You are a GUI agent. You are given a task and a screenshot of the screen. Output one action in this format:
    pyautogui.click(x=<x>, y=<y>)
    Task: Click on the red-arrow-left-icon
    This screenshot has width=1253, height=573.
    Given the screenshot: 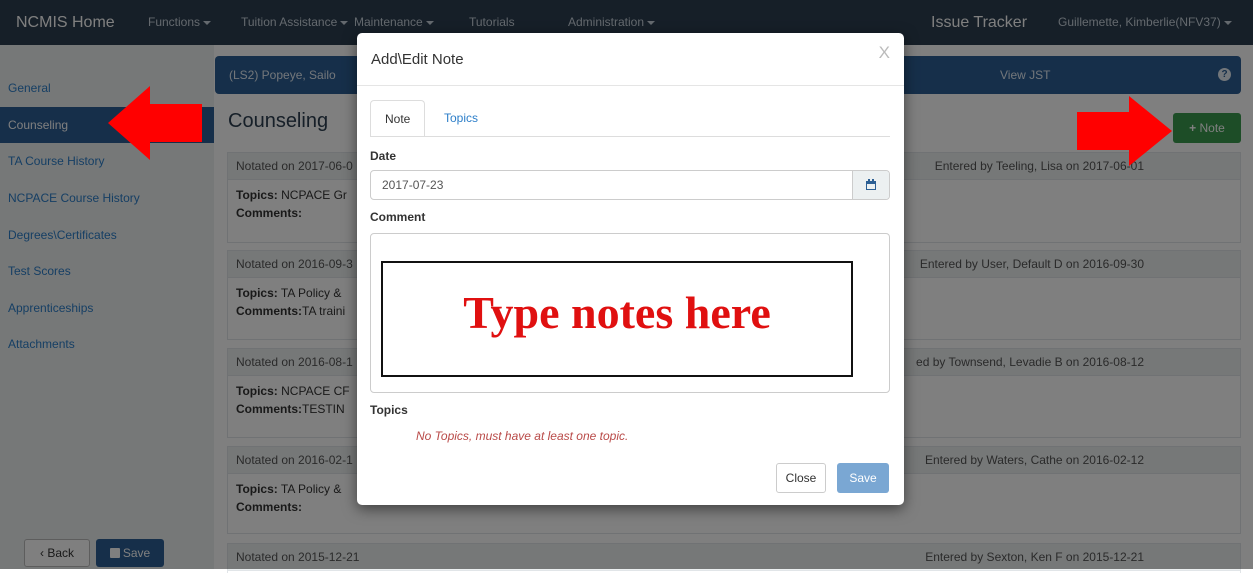 What is the action you would take?
    pyautogui.click(x=155, y=123)
    